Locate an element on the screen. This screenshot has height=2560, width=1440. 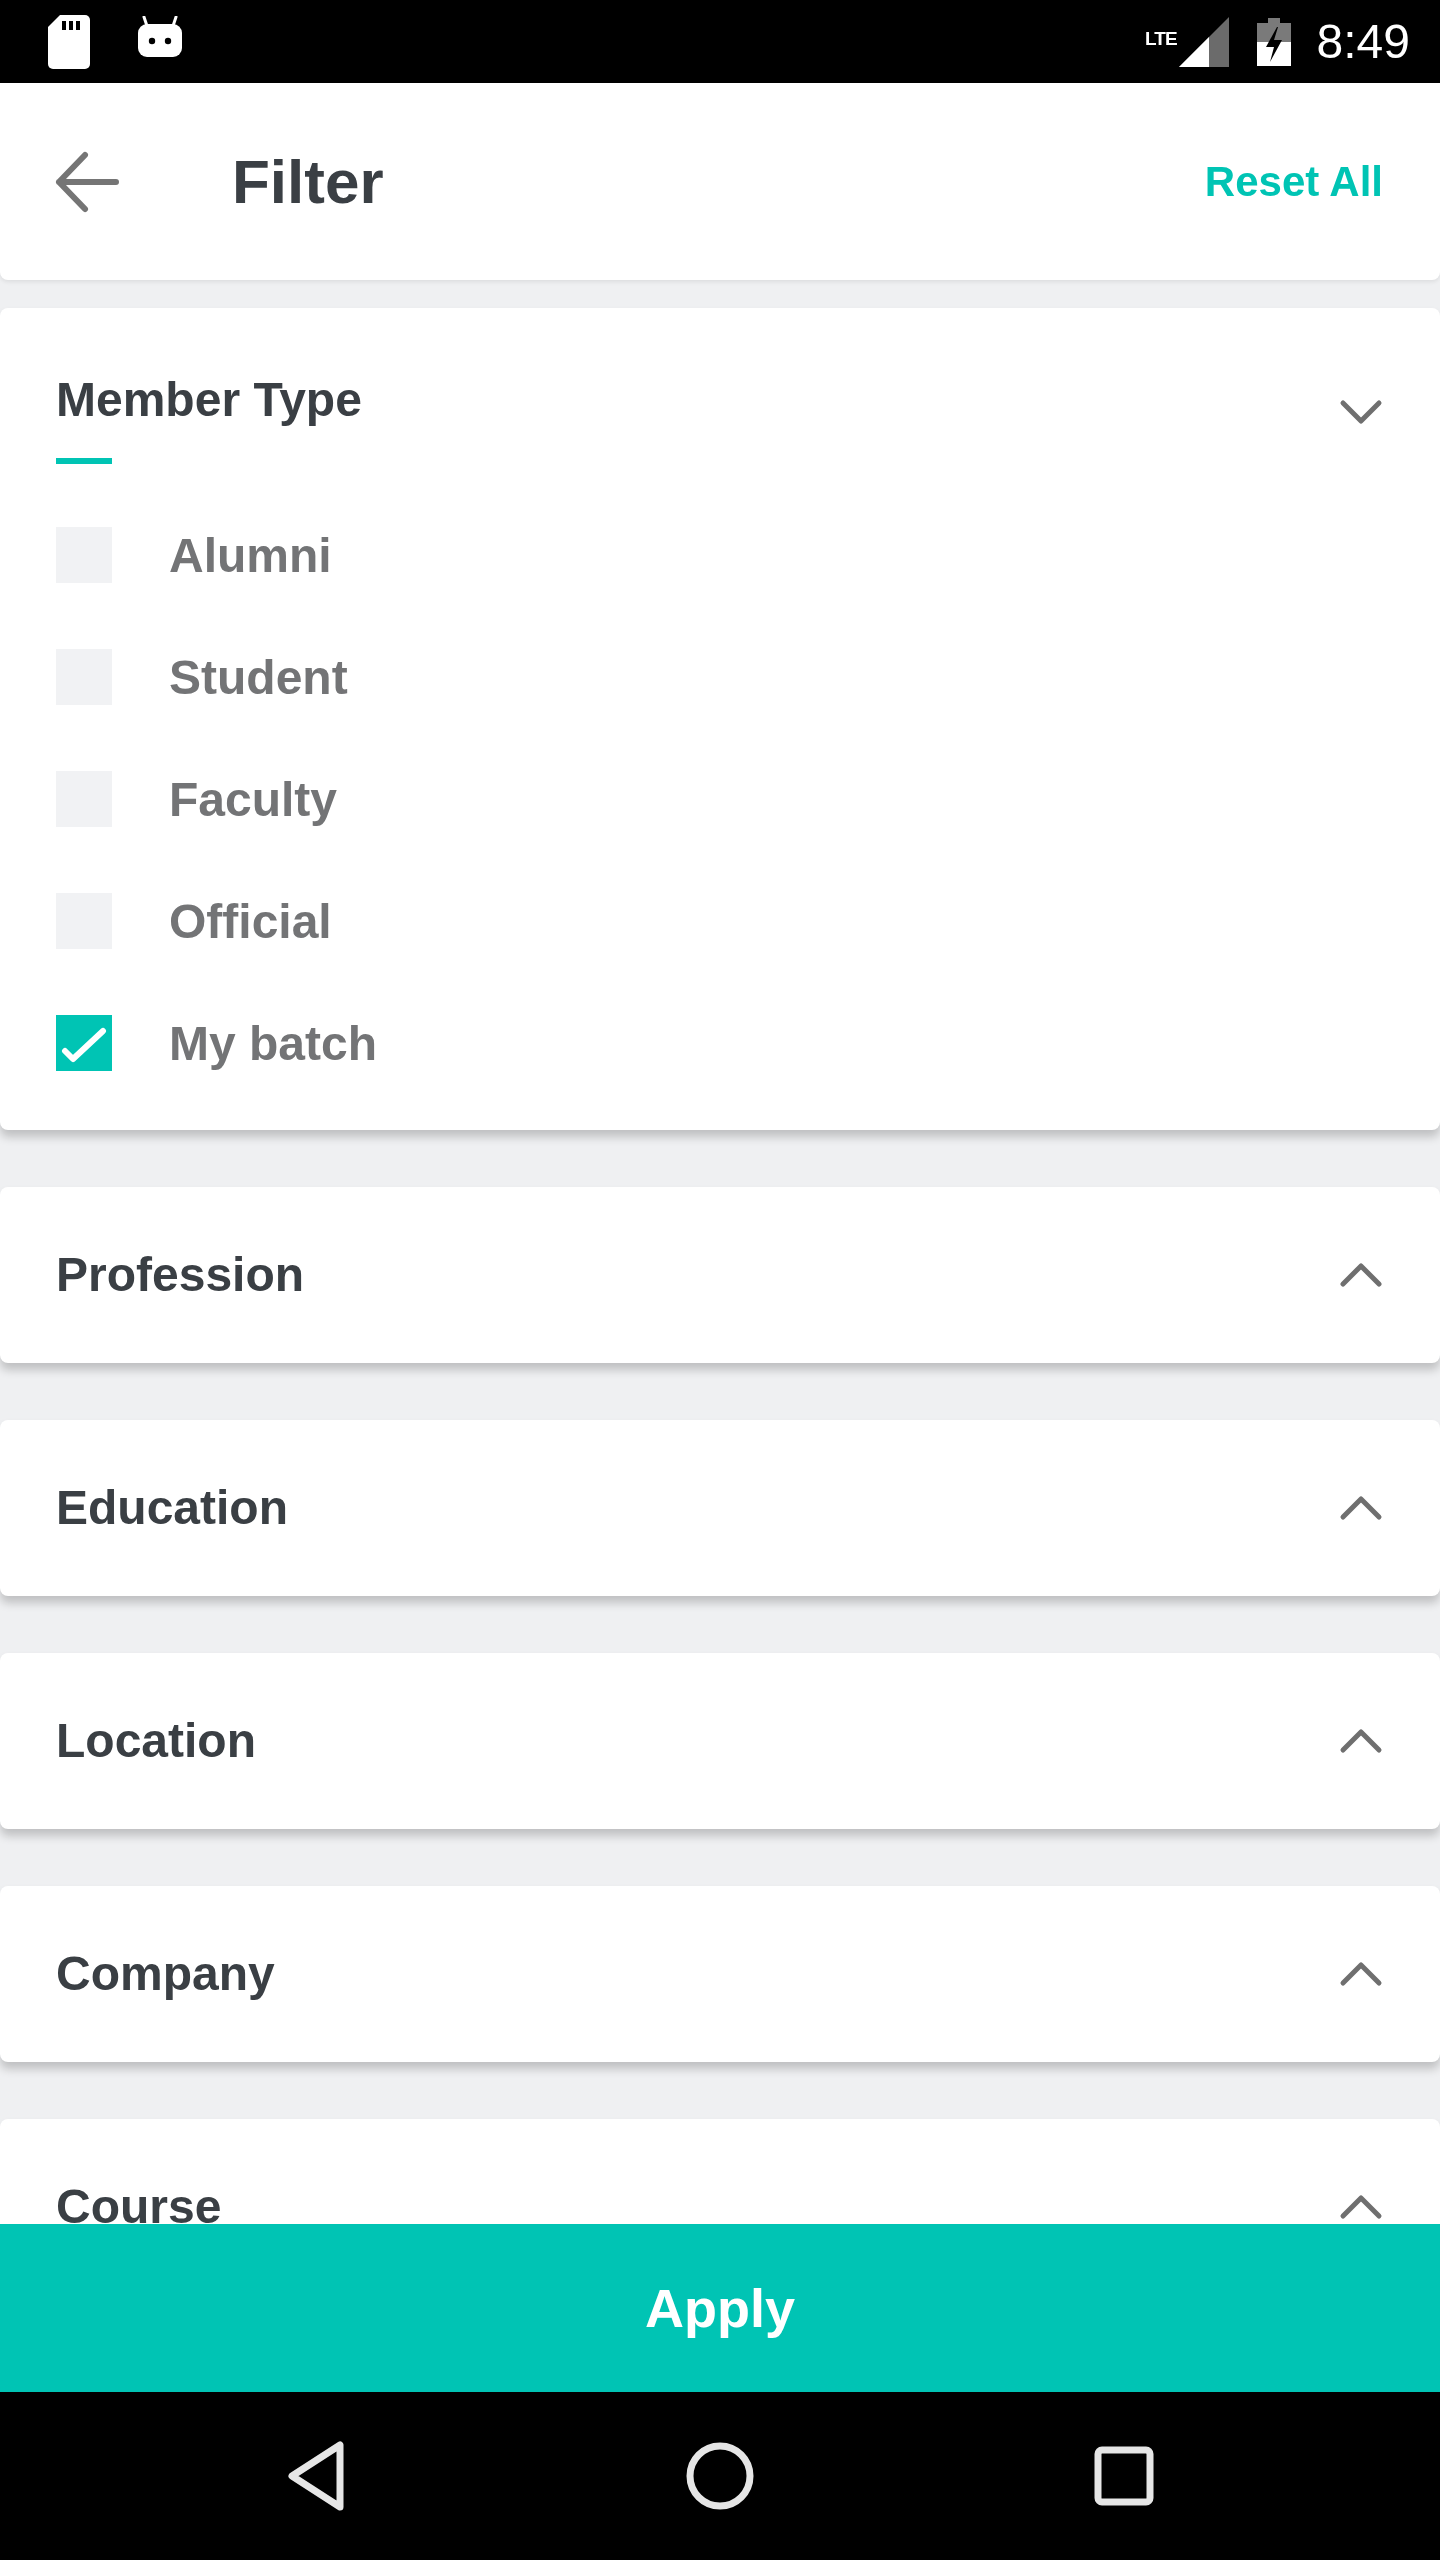
signal-icon is located at coordinates (1203, 41).